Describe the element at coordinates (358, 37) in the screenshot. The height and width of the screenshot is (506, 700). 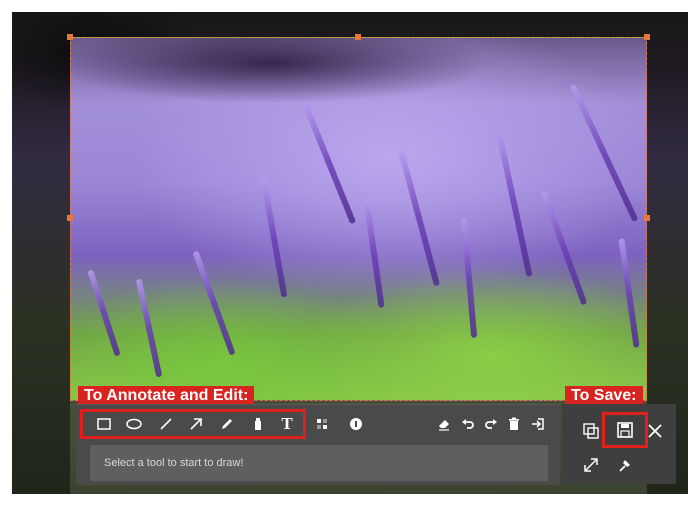
I see `resize-handle-top` at that location.